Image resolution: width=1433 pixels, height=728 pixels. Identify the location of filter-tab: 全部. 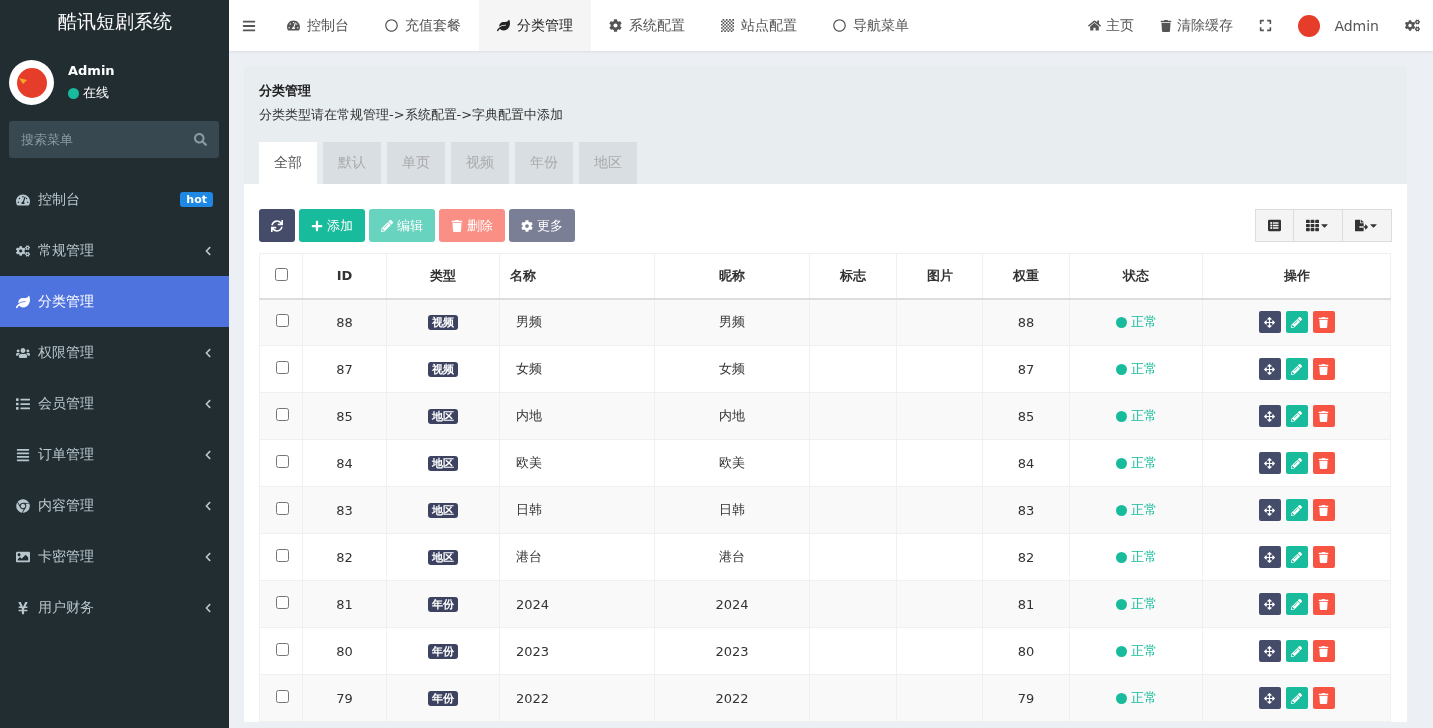
(288, 163).